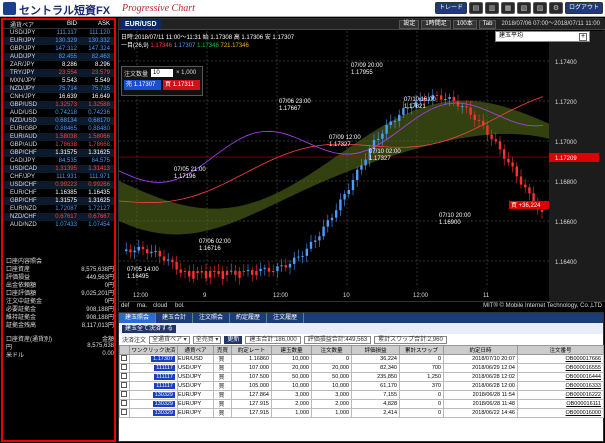 The image size is (605, 443). Describe the element at coordinates (450, 8) in the screenshot. I see `trade-button: トレード` at that location.